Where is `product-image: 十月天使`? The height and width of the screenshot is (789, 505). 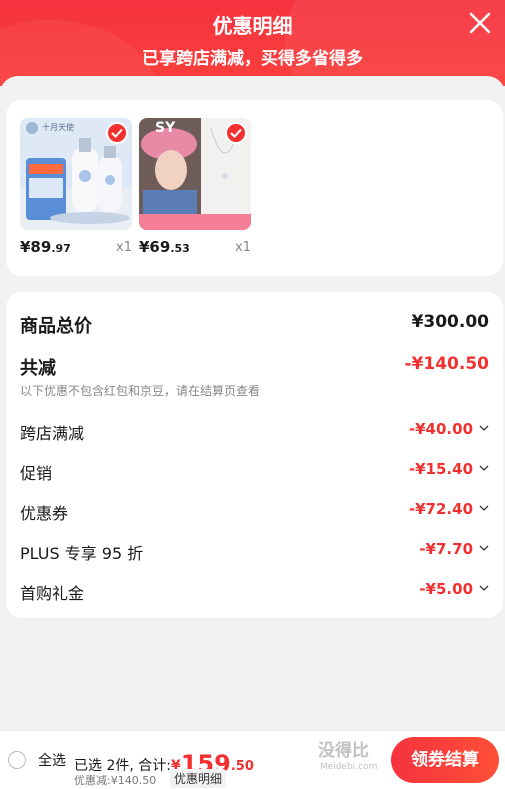 product-image: 十月天使 is located at coordinates (76, 174).